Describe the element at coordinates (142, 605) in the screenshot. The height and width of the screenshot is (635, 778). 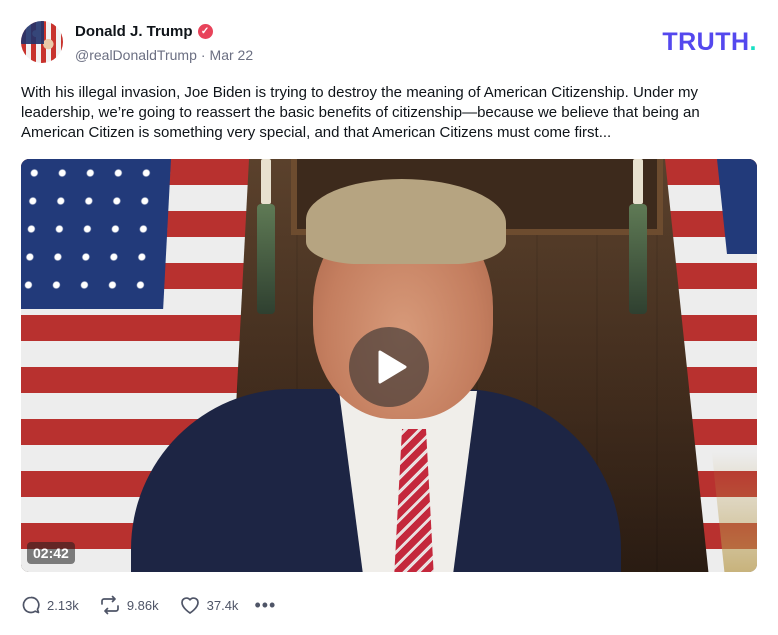
I see `retruth-count: 9.86k` at that location.